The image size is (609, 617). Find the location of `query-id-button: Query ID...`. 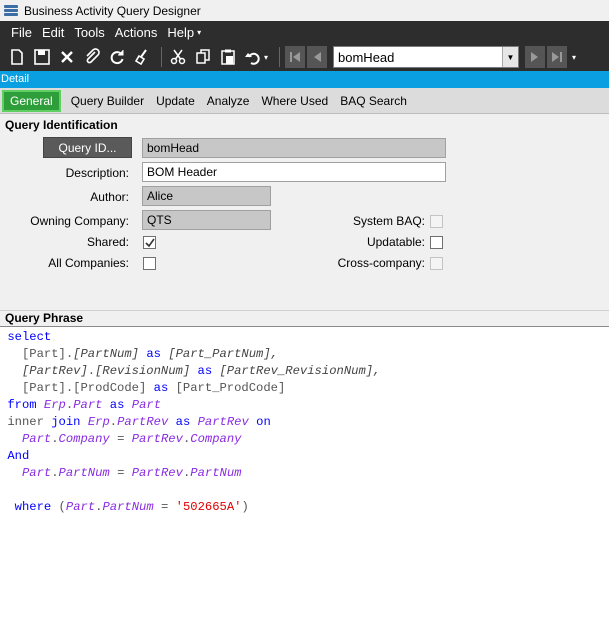

query-id-button: Query ID... is located at coordinates (87, 147).